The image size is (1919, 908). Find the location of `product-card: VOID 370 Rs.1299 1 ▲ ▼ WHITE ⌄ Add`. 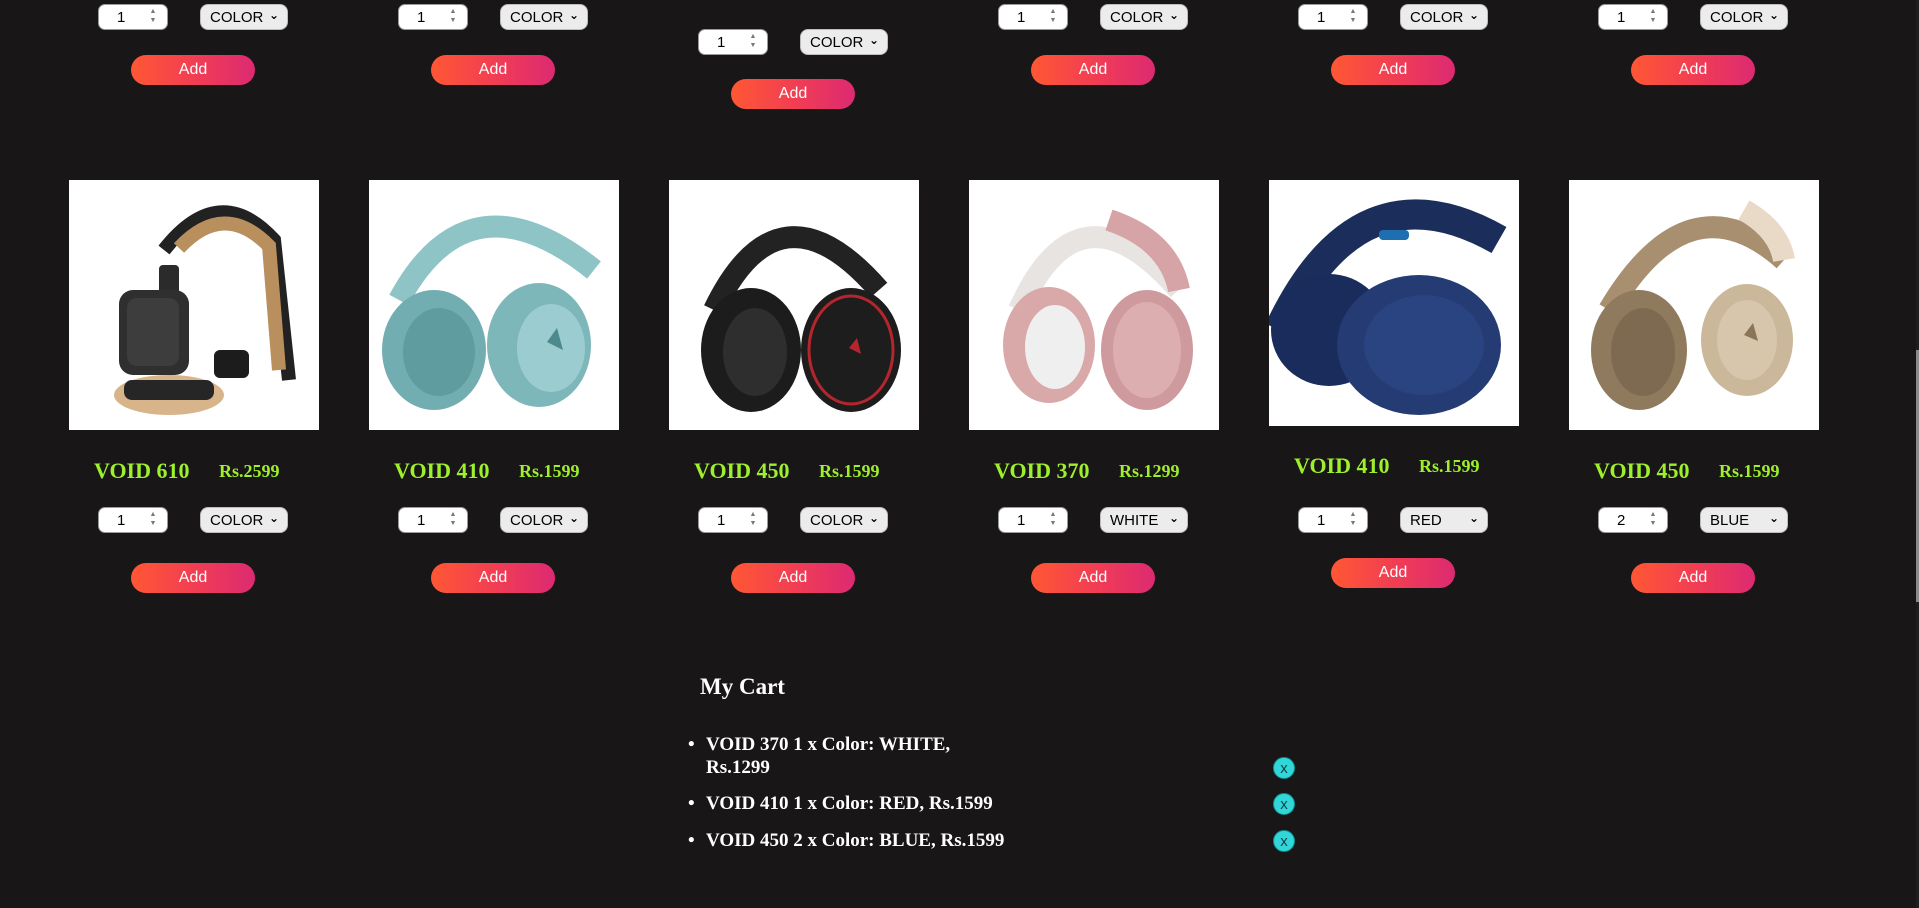

product-card: VOID 370 Rs.1299 1 ▲ ▼ WHITE ⌄ Add is located at coordinates (1094, 390).